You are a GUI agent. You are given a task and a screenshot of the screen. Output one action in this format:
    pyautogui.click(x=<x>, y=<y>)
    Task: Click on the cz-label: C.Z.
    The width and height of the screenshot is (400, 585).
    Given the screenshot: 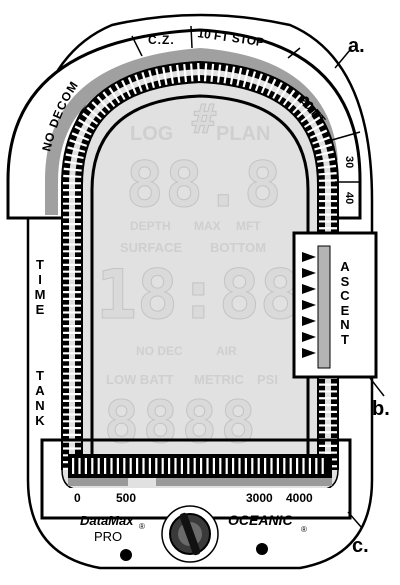 What is the action you would take?
    pyautogui.click(x=161, y=40)
    